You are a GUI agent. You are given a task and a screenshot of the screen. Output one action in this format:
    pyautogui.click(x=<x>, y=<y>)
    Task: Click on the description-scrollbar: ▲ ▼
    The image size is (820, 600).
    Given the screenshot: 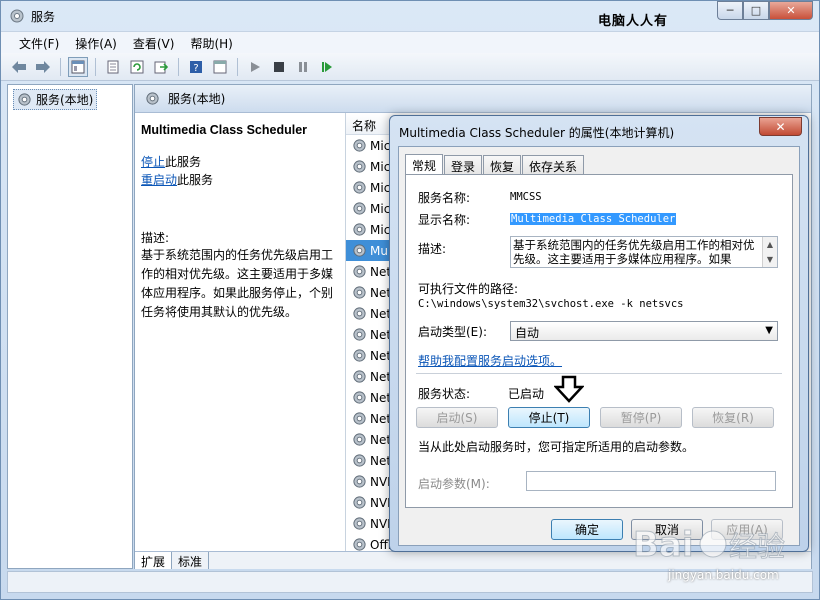 What is the action you would take?
    pyautogui.click(x=769, y=252)
    